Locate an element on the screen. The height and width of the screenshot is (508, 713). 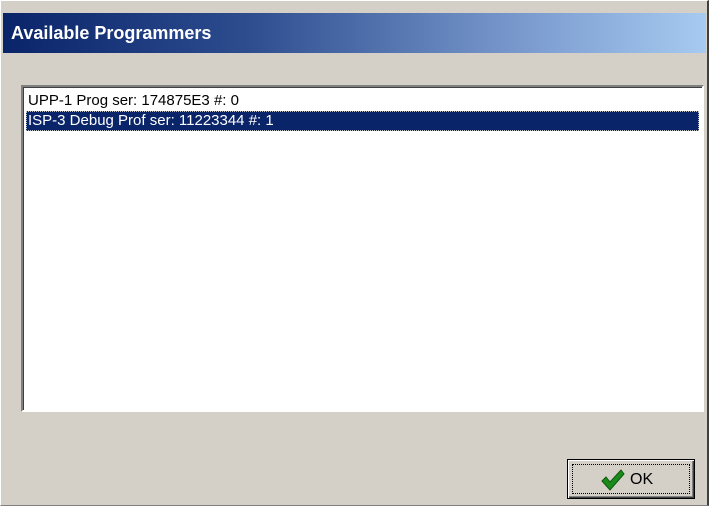
dialog-title: Available Programmers is located at coordinates (111, 33).